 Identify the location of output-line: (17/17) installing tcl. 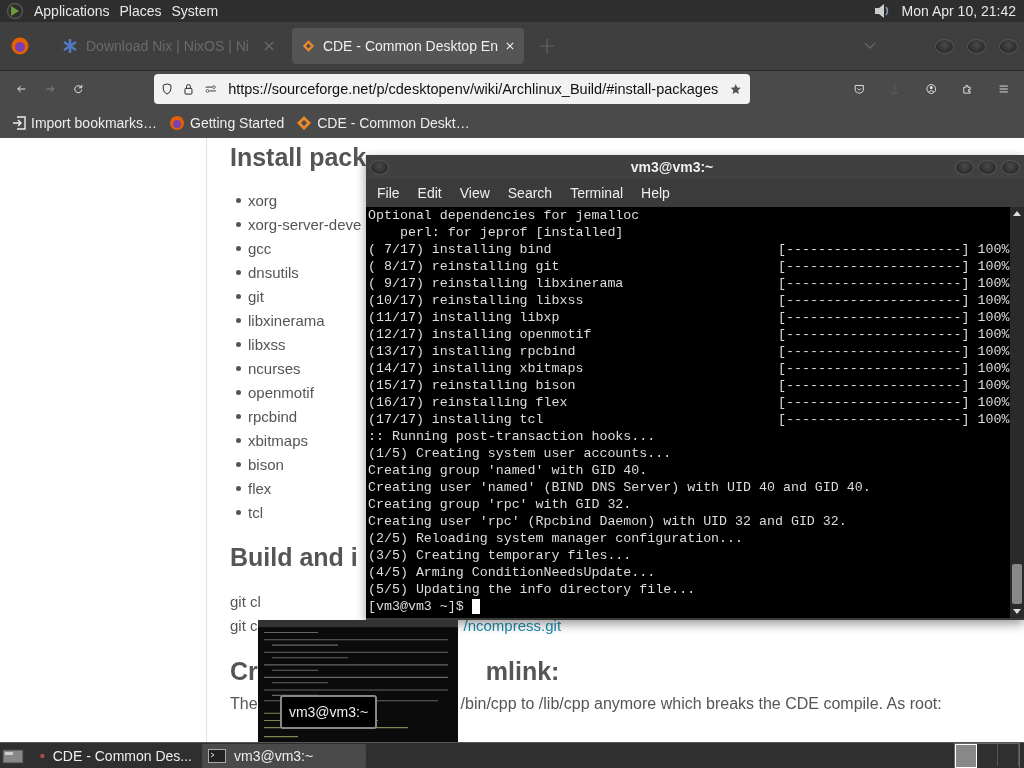
(456, 419).